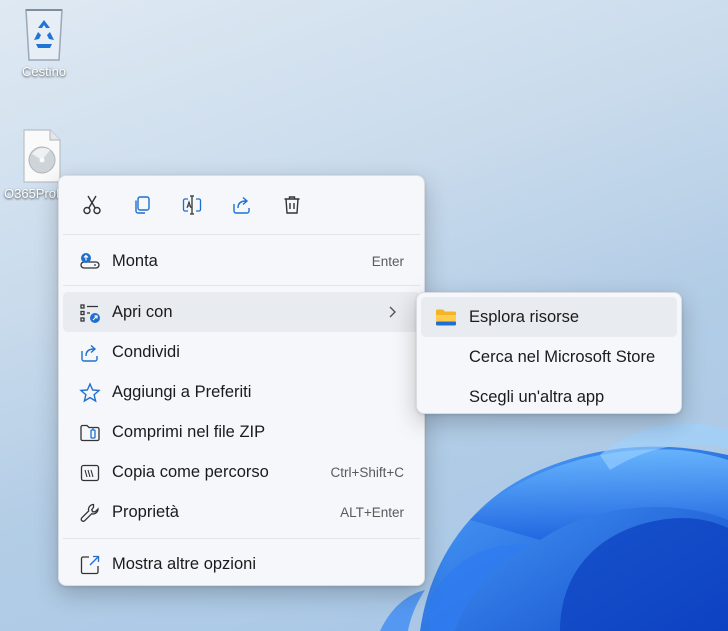 This screenshot has height=631, width=728. I want to click on more-options-icon, so click(90, 565).